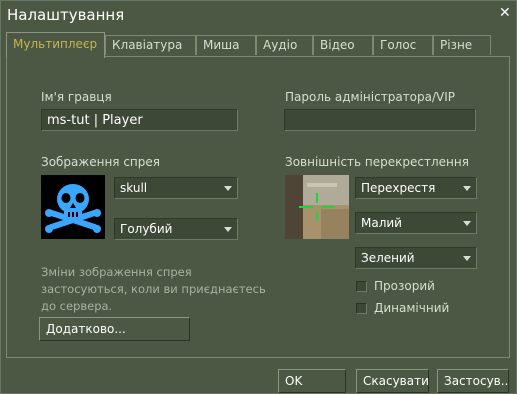 This screenshot has width=517, height=394. I want to click on admin-password-label: Пароль адміністратора/VIP, so click(370, 97).